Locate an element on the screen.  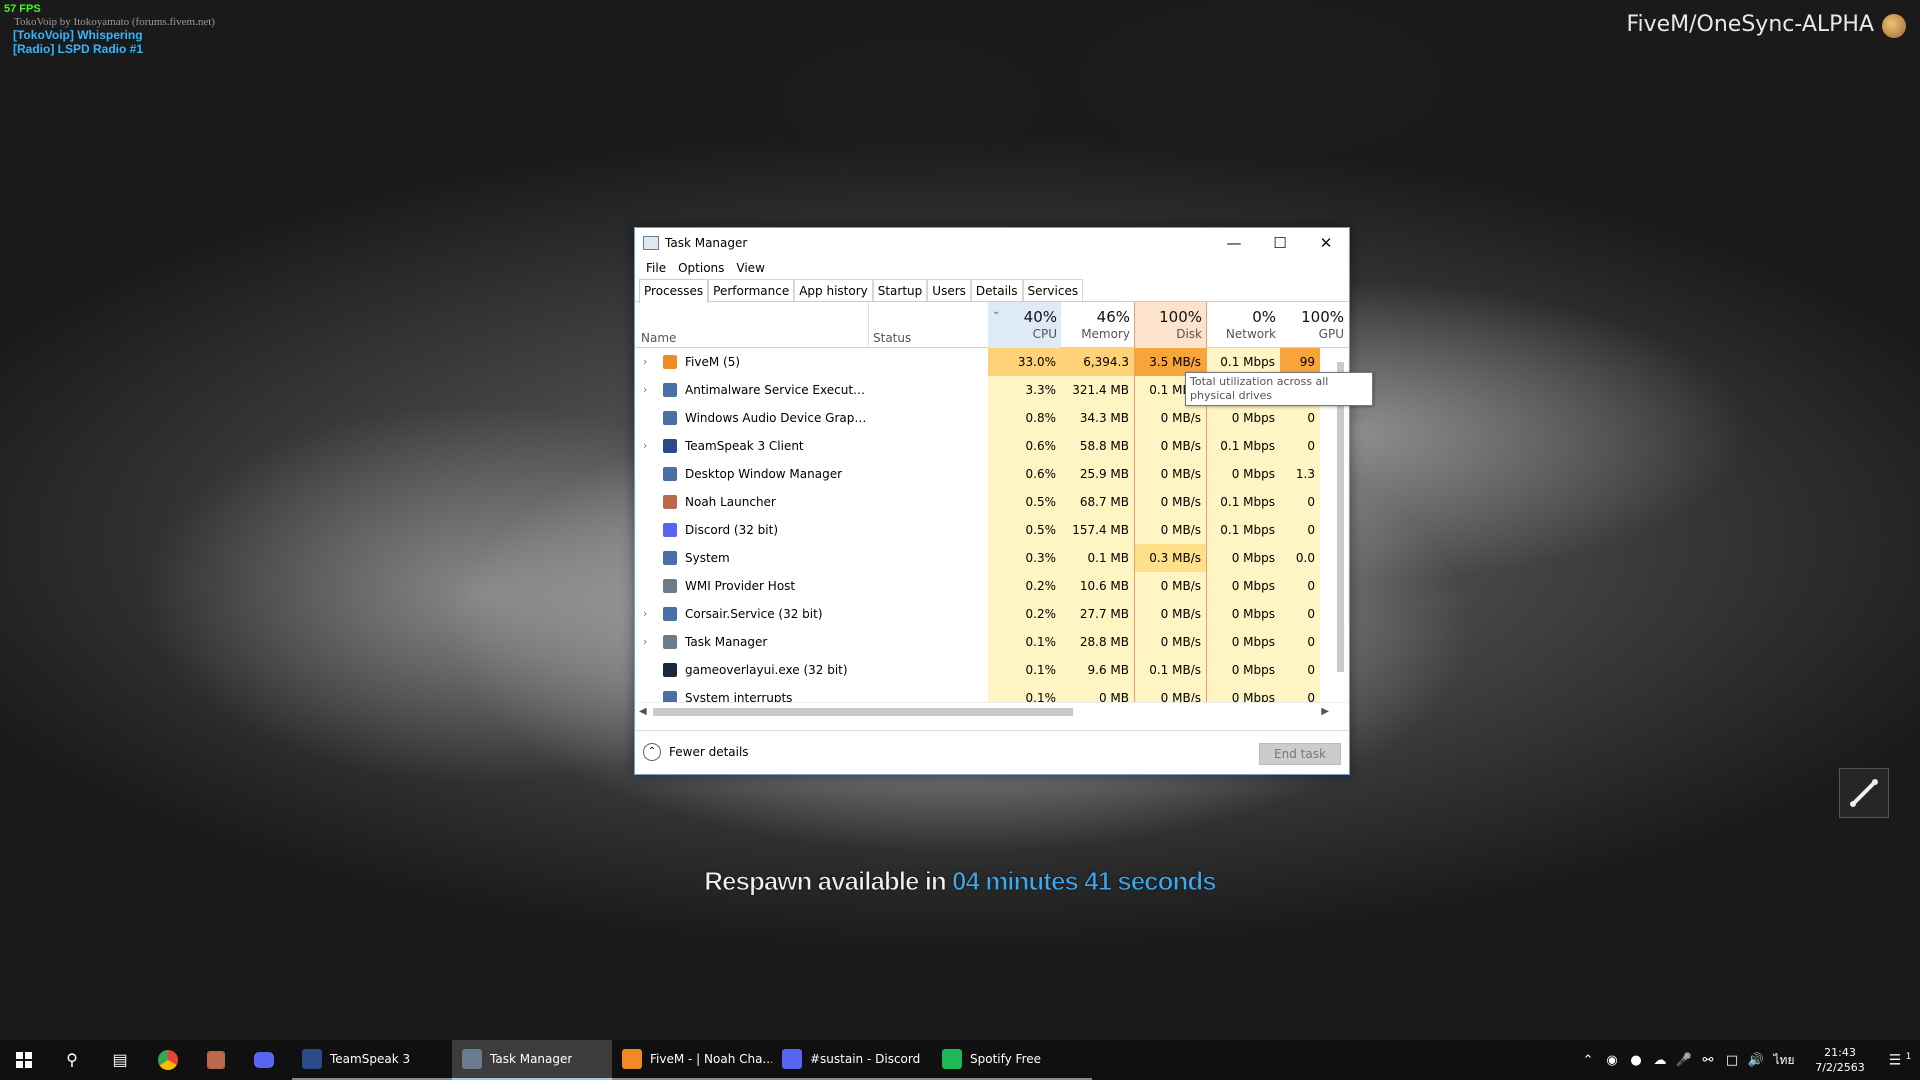
search-icon: ⚲ is located at coordinates (72, 1060).